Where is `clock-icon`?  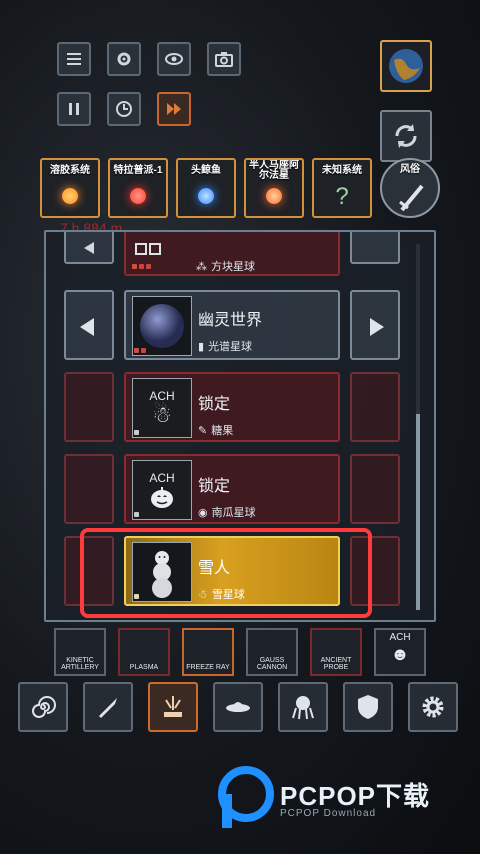
clock-icon is located at coordinates (124, 109).